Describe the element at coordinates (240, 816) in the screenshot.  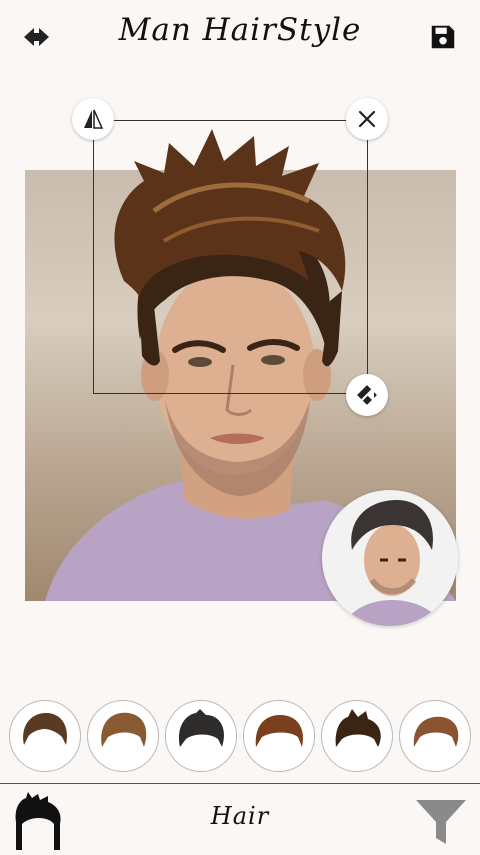
I see `category-label: Hair` at that location.